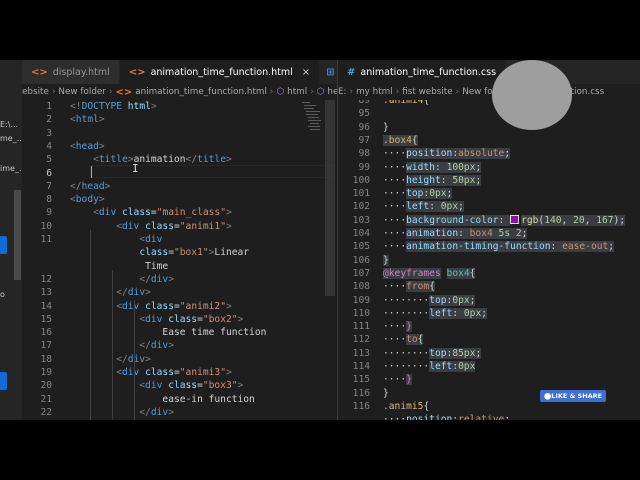 Image resolution: width=640 pixels, height=480 pixels. What do you see at coordinates (172, 159) in the screenshot?
I see `code-line: 5 <title>animation</title>` at bounding box center [172, 159].